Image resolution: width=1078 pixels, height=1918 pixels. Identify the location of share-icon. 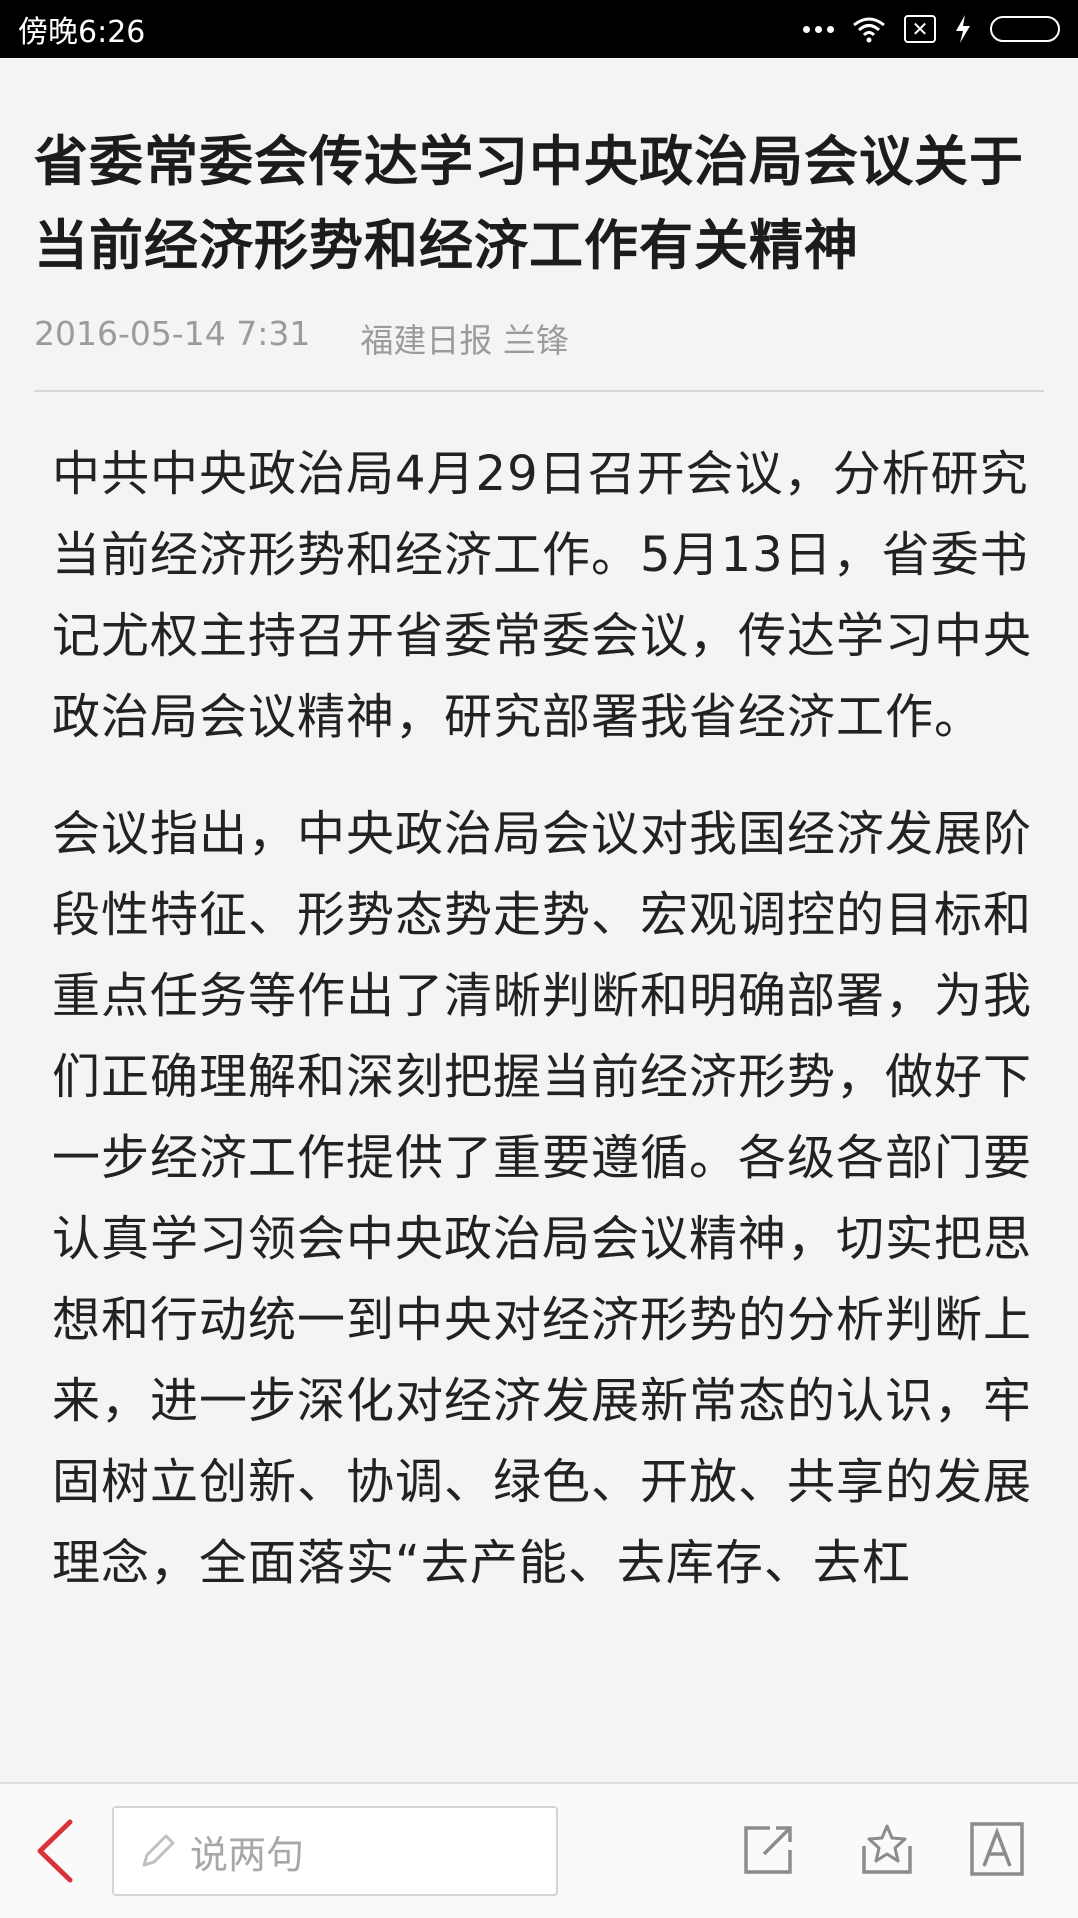
(769, 1849).